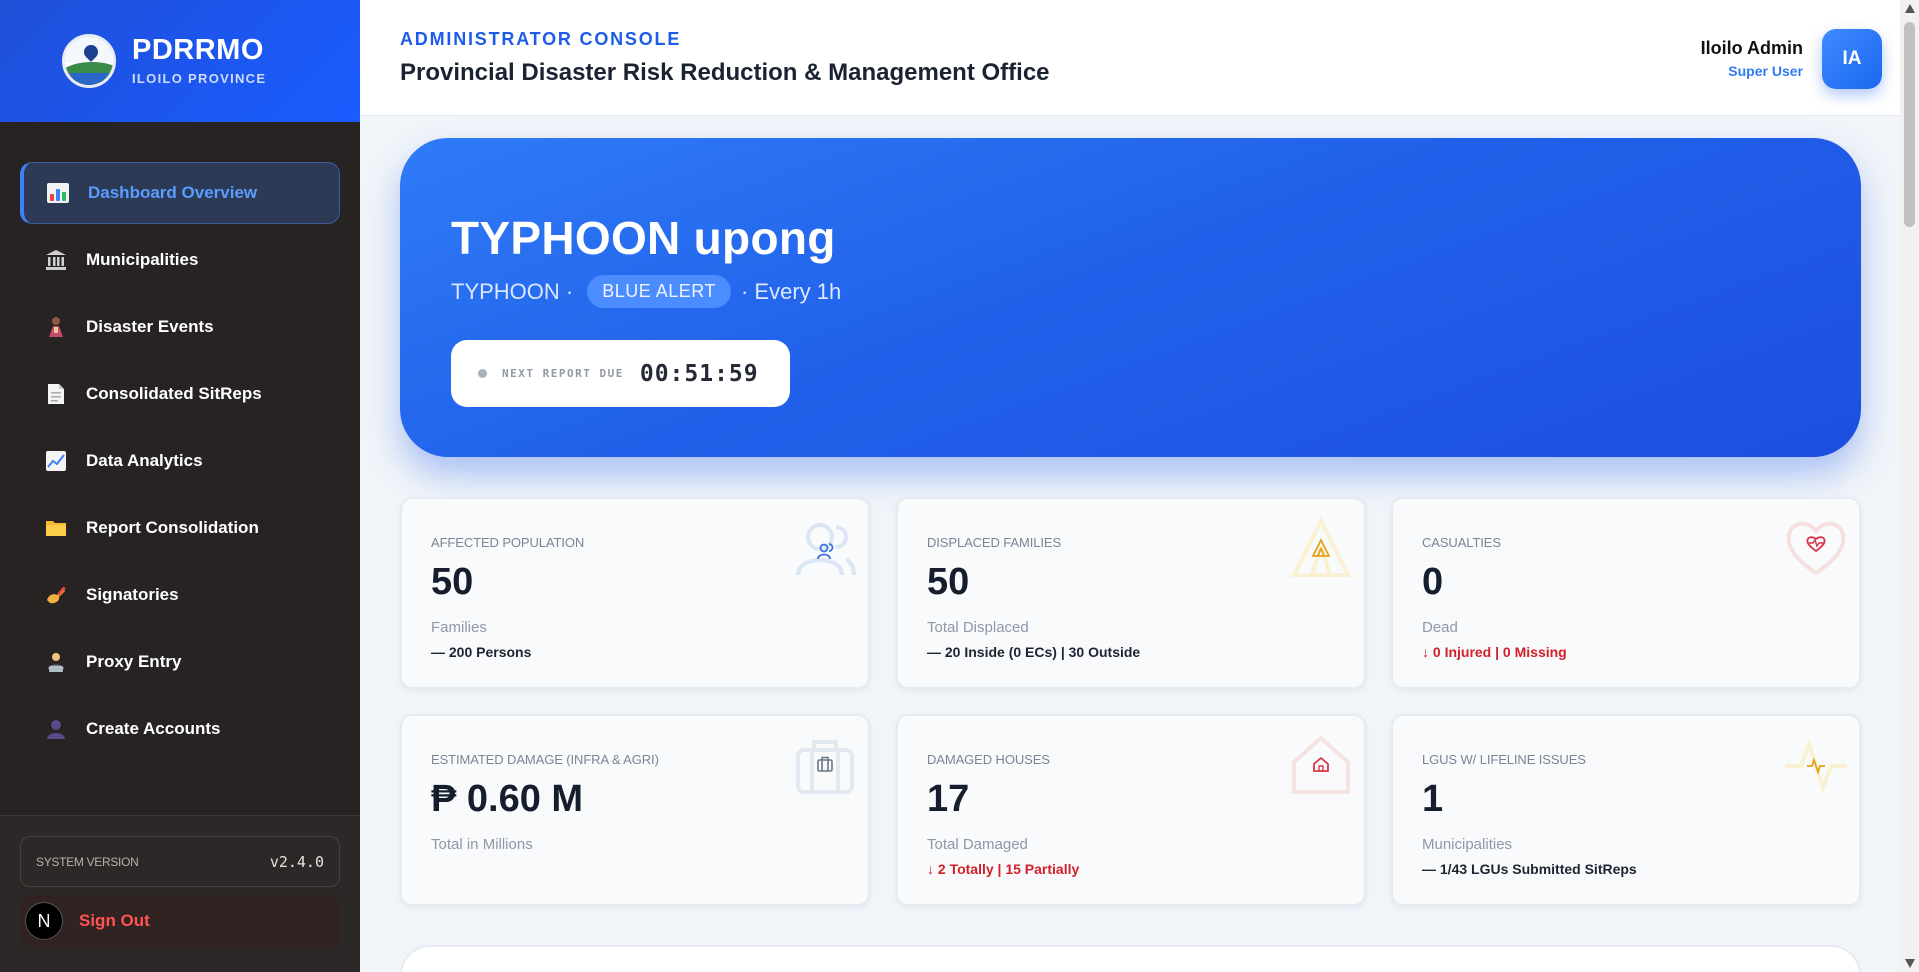 This screenshot has height=972, width=1919. I want to click on heart-pulse-icon, so click(1816, 548).